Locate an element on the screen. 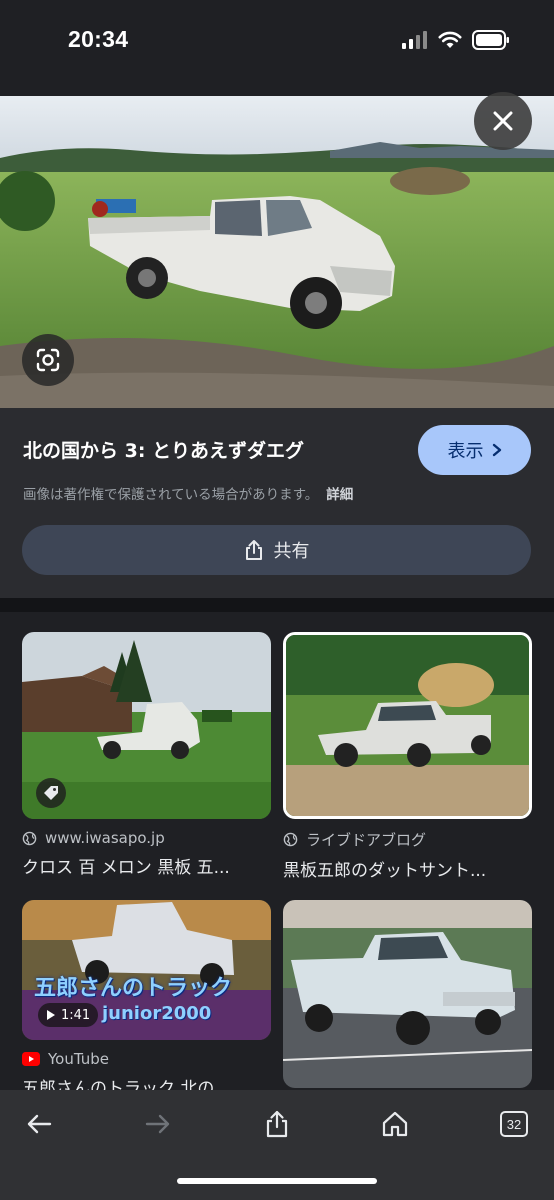 Image resolution: width=554 pixels, height=1200 pixels. wifi-icon is located at coordinates (450, 39).